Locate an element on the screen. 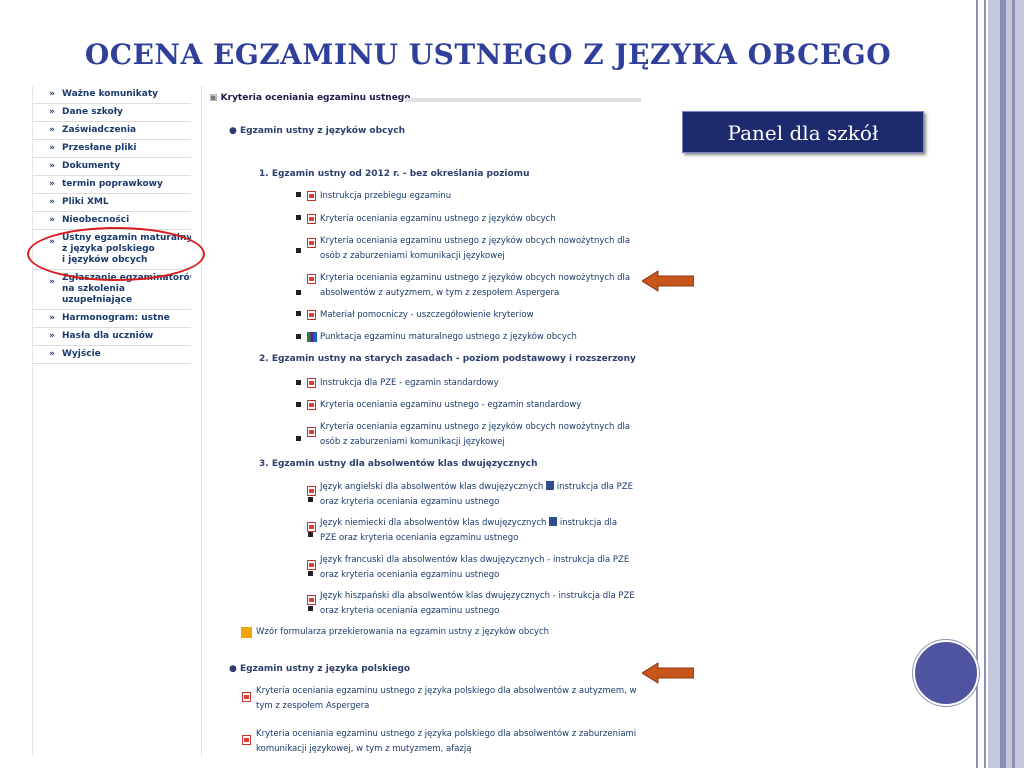 This screenshot has height=768, width=1024. document-link: Instrukcja przebiegu egzaminu is located at coordinates (485, 196).